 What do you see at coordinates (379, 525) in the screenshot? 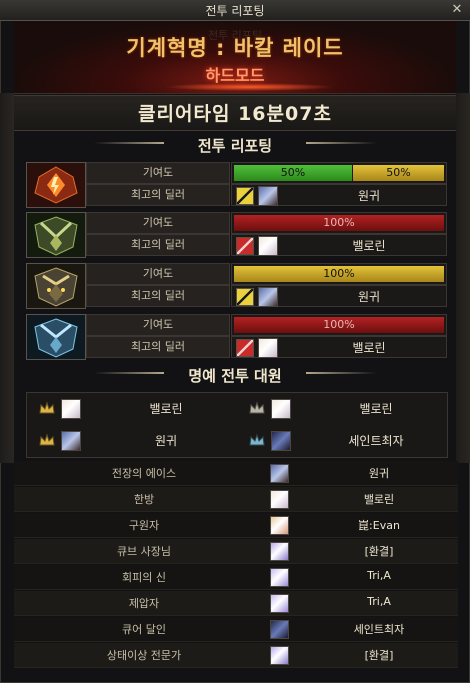
I see `award-player: 崑:Evan` at bounding box center [379, 525].